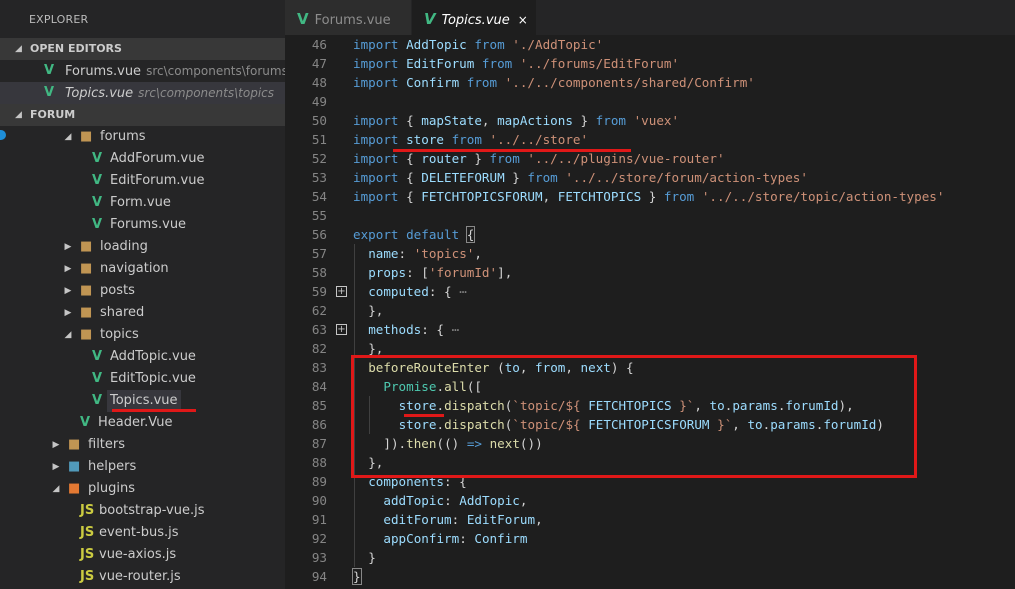 This screenshot has width=1015, height=589. Describe the element at coordinates (482, 196) in the screenshot. I see `code-token: FETCHTOPICSFORUM` at that location.